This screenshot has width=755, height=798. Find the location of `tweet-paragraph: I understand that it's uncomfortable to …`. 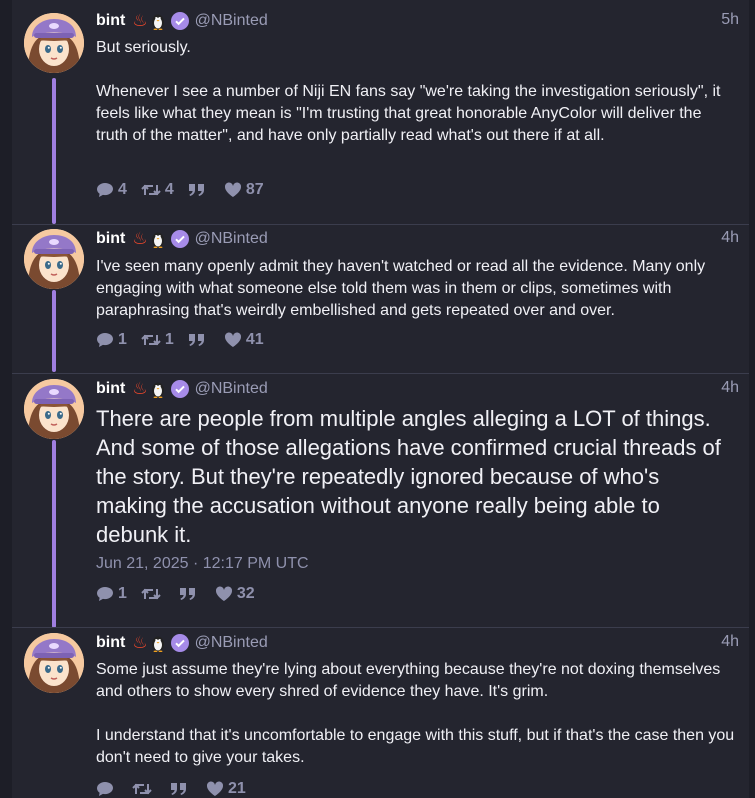

tweet-paragraph: I understand that it's uncomfortable to … is located at coordinates (415, 746).